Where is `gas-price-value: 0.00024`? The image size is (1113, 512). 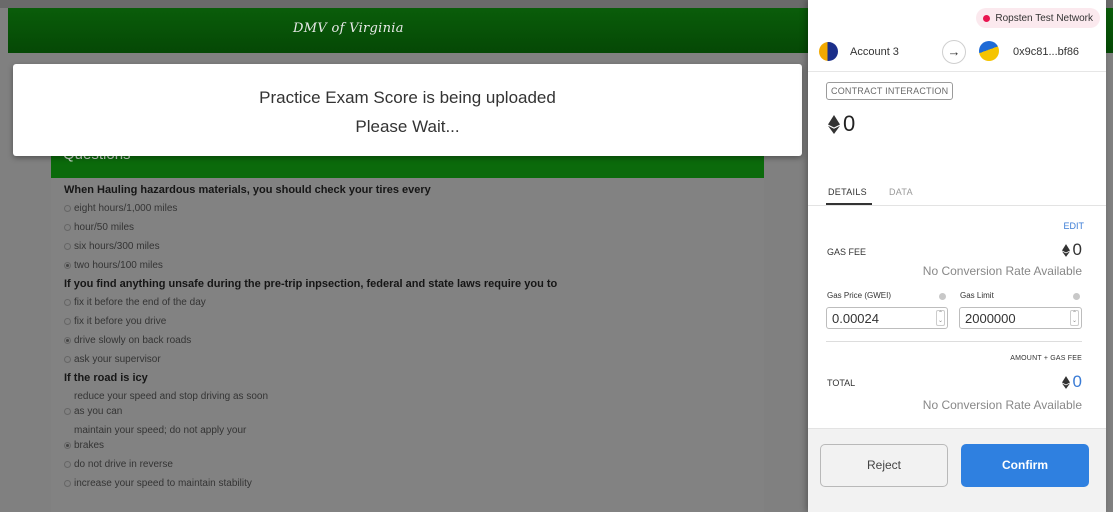 gas-price-value: 0.00024 is located at coordinates (855, 318).